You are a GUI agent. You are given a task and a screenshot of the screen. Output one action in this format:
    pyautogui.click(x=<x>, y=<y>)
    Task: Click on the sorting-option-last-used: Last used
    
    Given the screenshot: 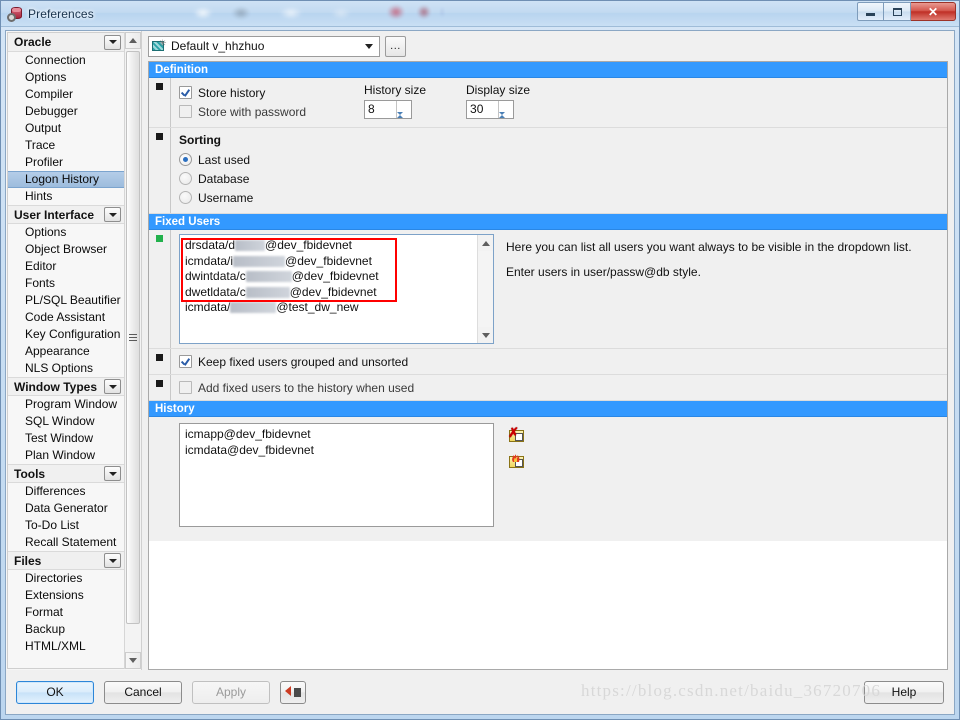 What is the action you would take?
    pyautogui.click(x=563, y=159)
    